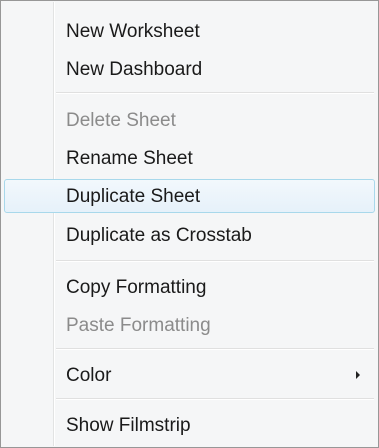 This screenshot has width=379, height=448. What do you see at coordinates (128, 425) in the screenshot?
I see `menu-item-label: Show Filmstrip` at bounding box center [128, 425].